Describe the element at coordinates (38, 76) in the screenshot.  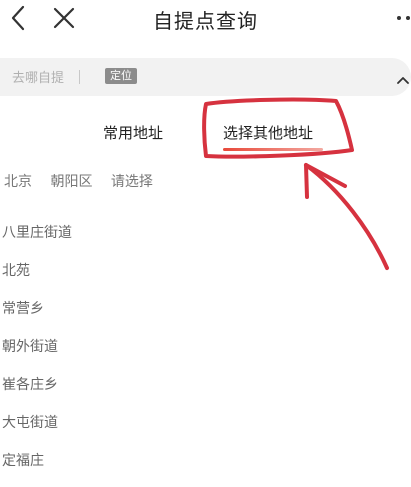
I see `search-input: 去哪自提` at that location.